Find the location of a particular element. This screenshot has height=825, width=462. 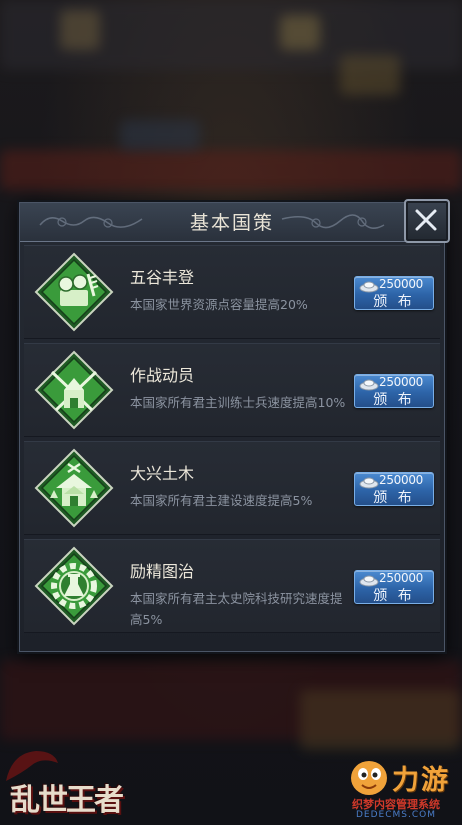

dialog-title: 基本国策 is located at coordinates (231, 223).